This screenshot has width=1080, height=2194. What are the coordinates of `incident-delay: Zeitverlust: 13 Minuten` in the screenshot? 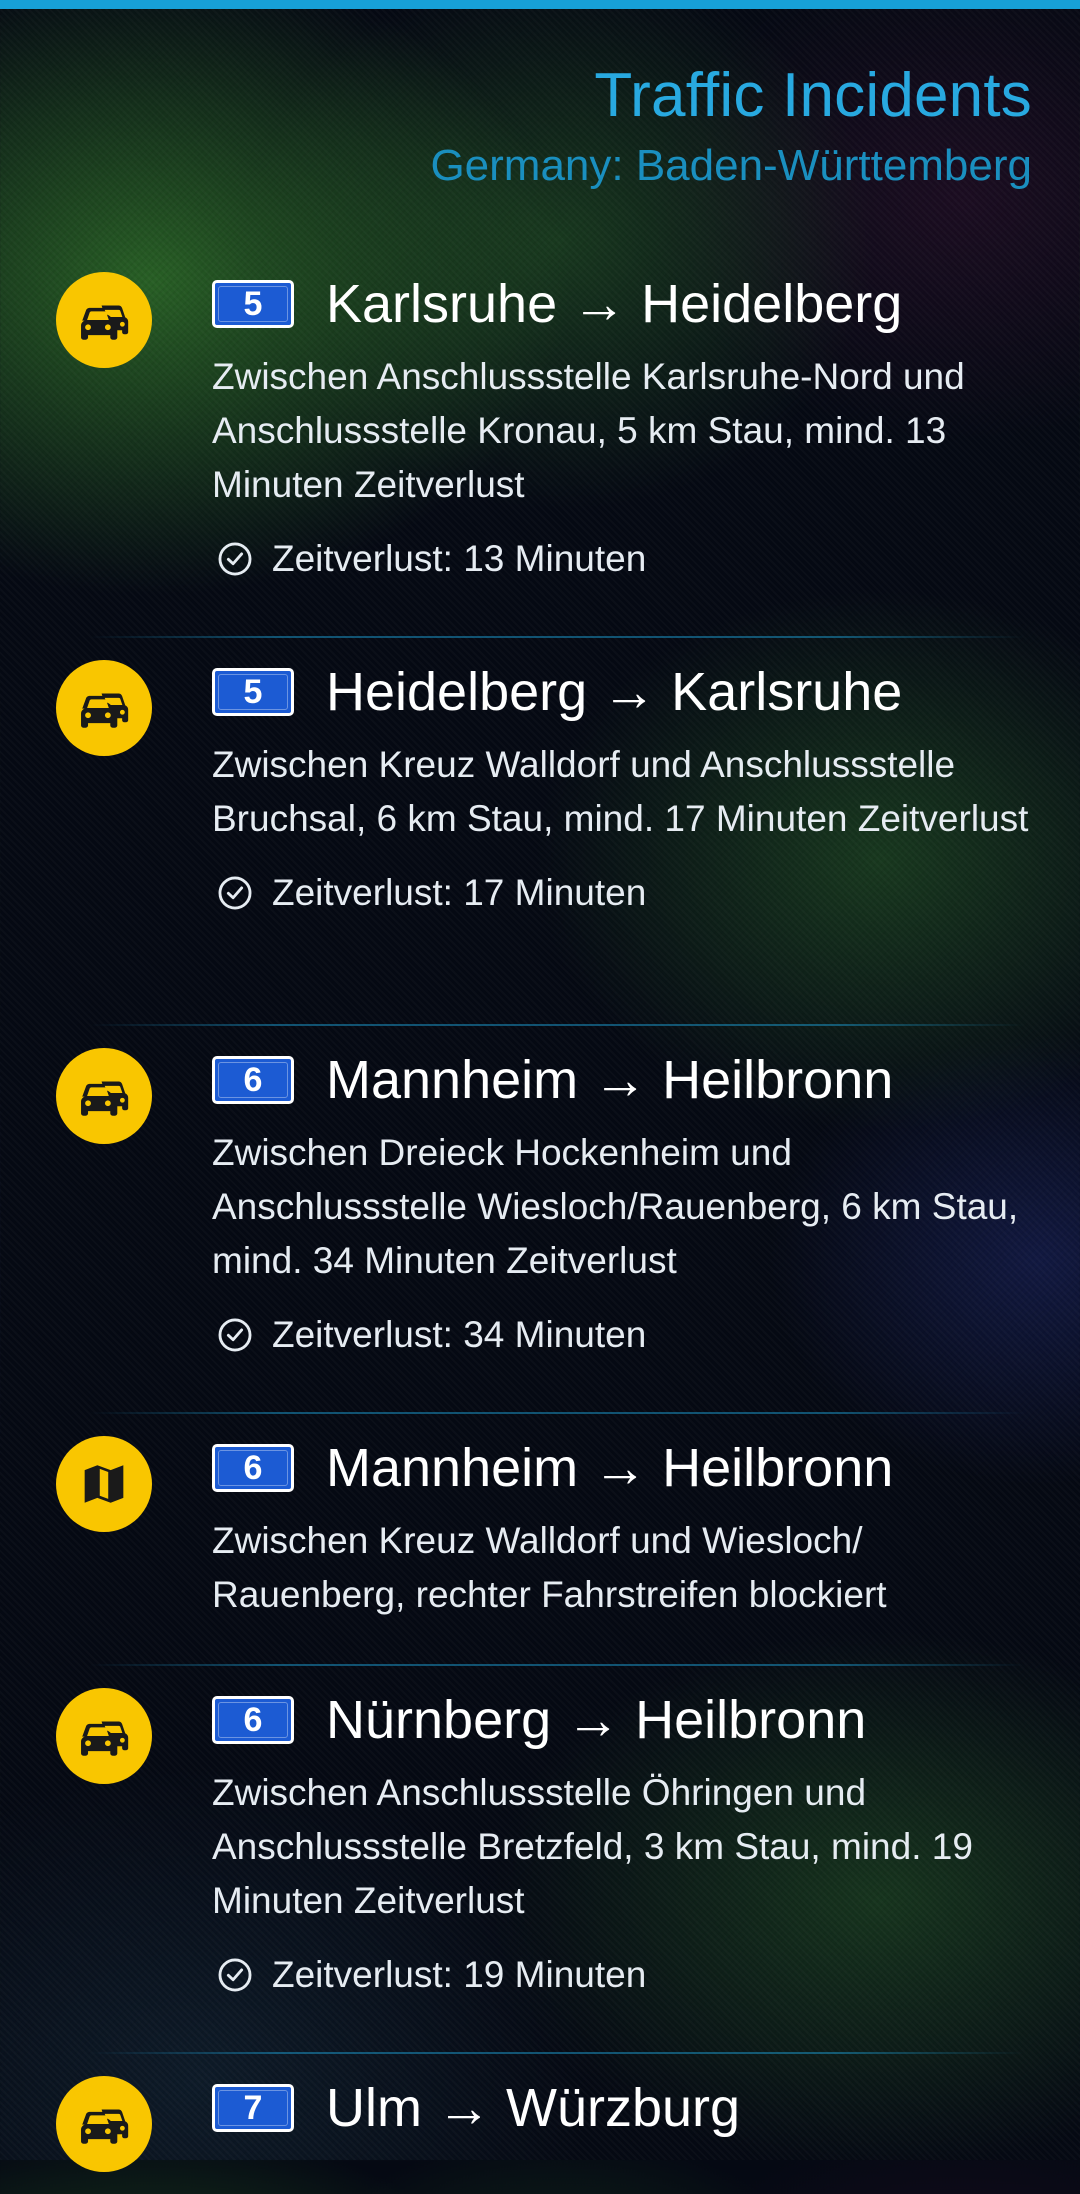 It's located at (626, 559).